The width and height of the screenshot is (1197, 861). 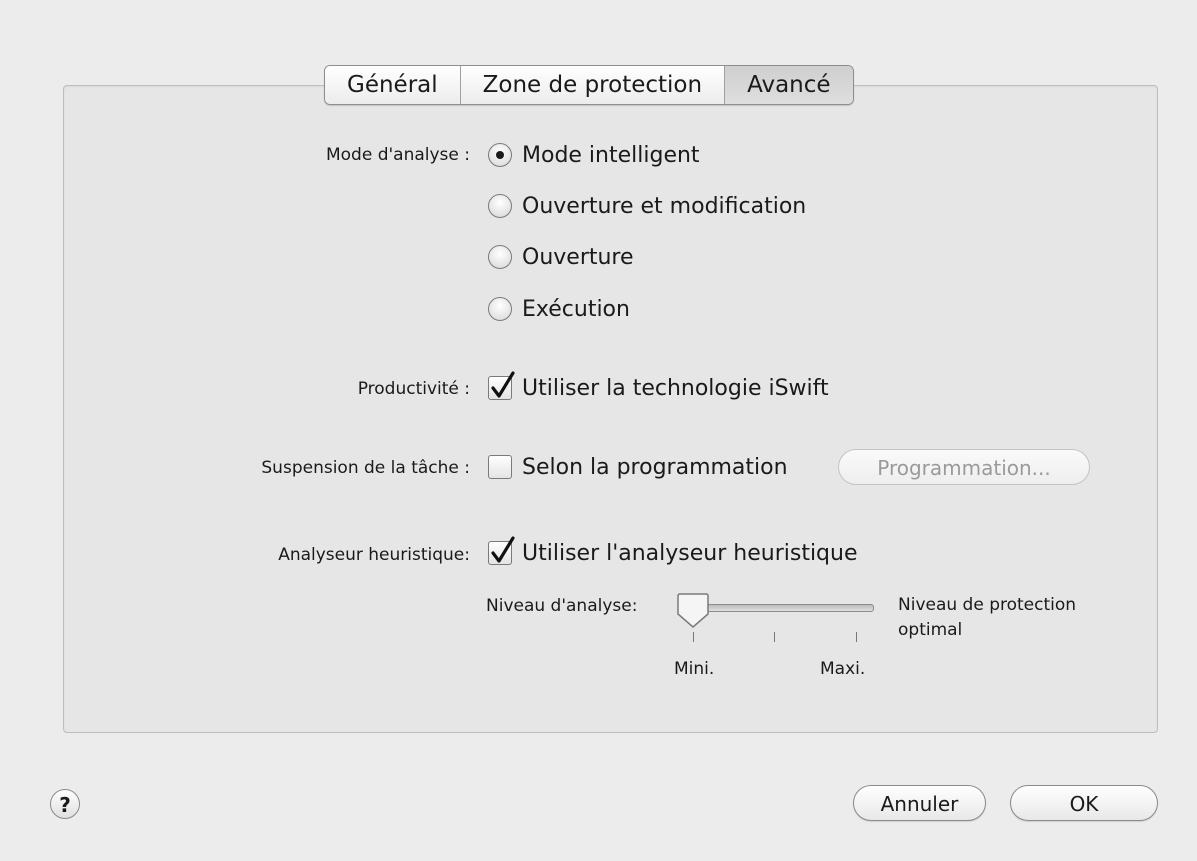 What do you see at coordinates (562, 606) in the screenshot?
I see `analysis-level-label: Niveau d'analyse:` at bounding box center [562, 606].